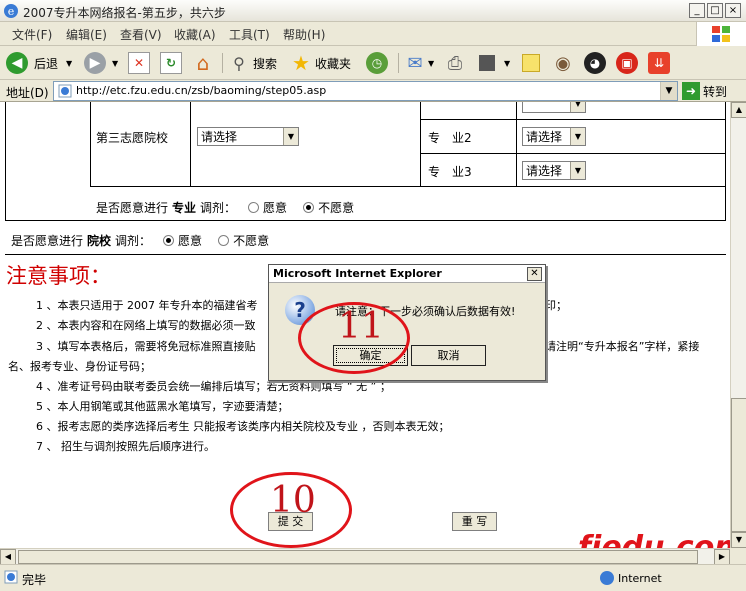  Describe the element at coordinates (722, 557) in the screenshot. I see `scroll-right-icon: ▶` at that location.